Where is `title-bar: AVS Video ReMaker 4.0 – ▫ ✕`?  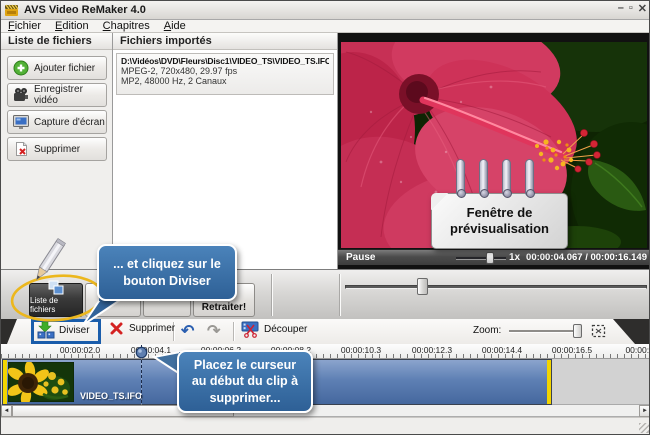
title-bar: AVS Video ReMaker 4.0 – ▫ ✕ is located at coordinates (325, 10).